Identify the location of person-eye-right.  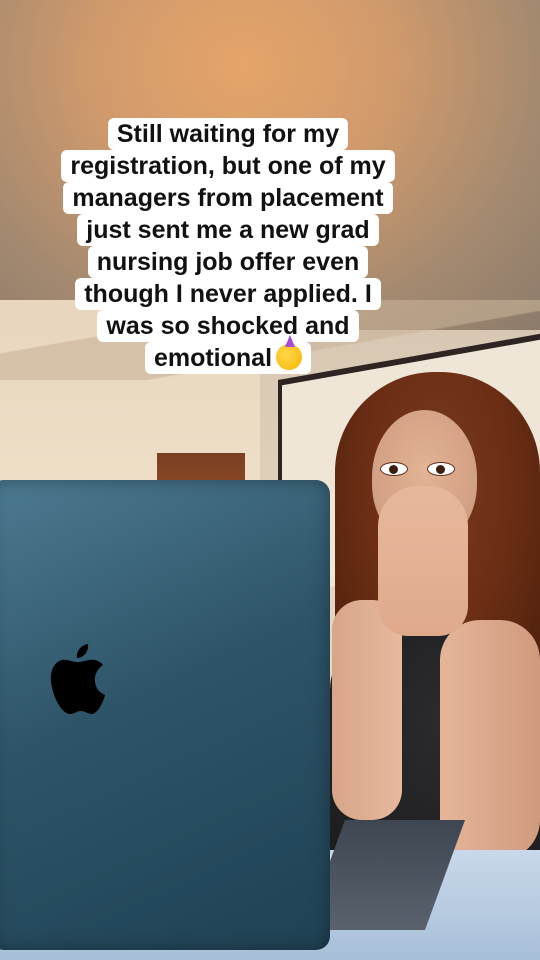
(441, 469).